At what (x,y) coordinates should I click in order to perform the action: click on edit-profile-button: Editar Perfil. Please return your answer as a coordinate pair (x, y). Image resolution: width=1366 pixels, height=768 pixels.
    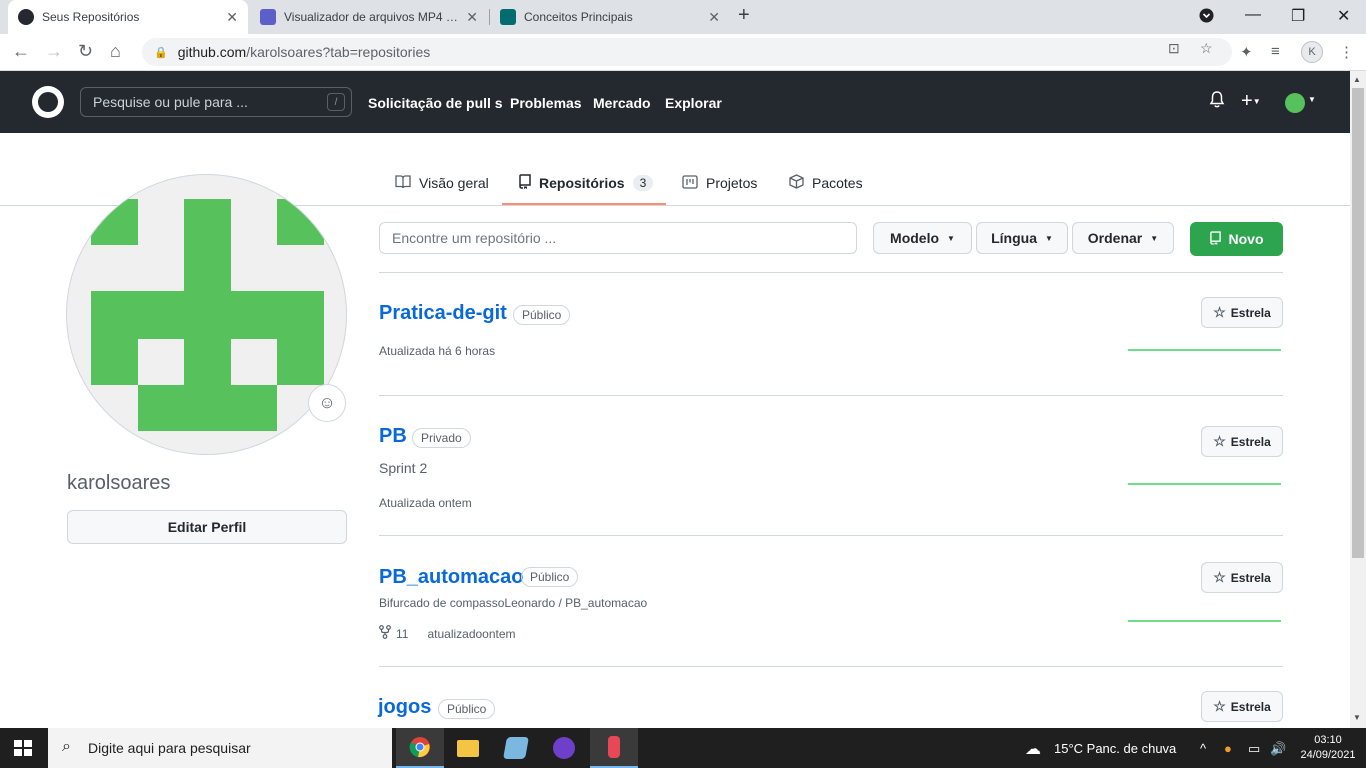
    Looking at the image, I should click on (207, 527).